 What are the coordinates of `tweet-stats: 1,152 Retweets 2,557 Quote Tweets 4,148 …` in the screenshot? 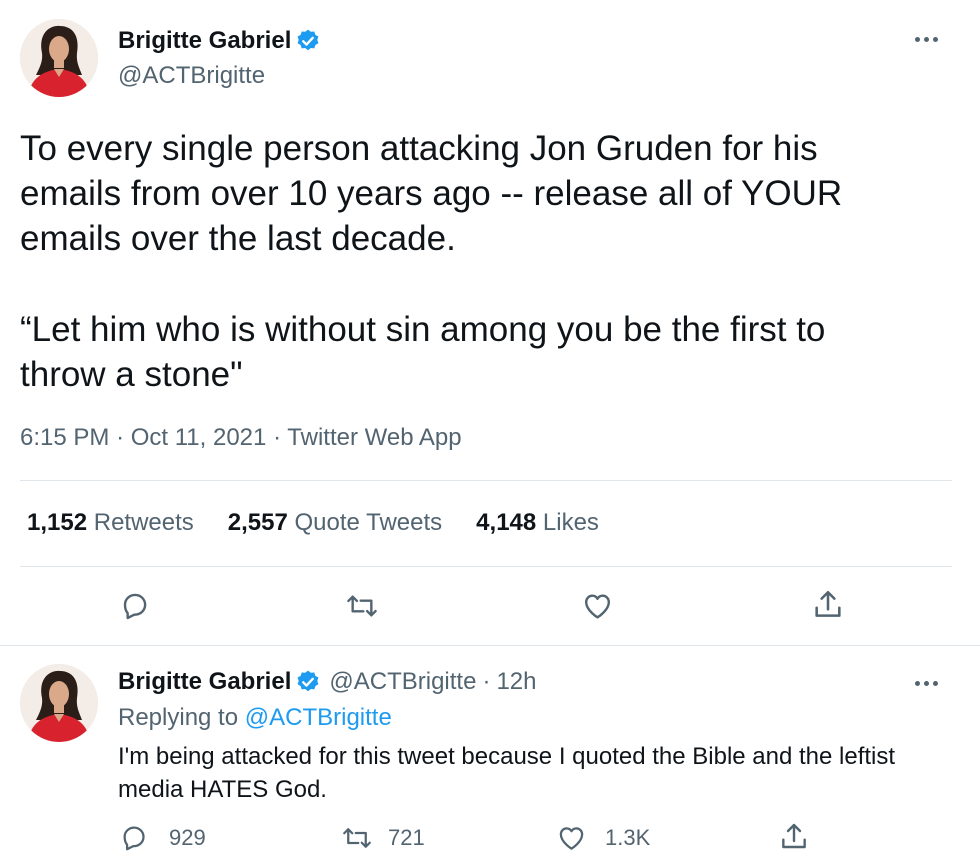 It's located at (313, 523).